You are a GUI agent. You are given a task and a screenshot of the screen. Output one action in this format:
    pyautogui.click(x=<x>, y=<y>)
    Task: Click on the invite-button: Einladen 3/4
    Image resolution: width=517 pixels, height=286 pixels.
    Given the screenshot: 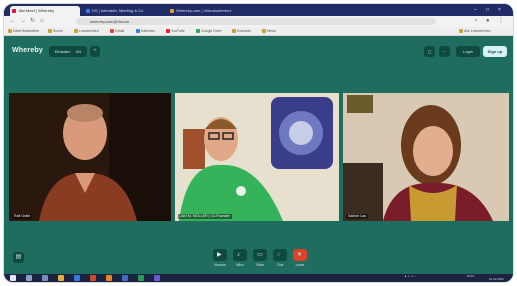 What is the action you would take?
    pyautogui.click(x=68, y=51)
    